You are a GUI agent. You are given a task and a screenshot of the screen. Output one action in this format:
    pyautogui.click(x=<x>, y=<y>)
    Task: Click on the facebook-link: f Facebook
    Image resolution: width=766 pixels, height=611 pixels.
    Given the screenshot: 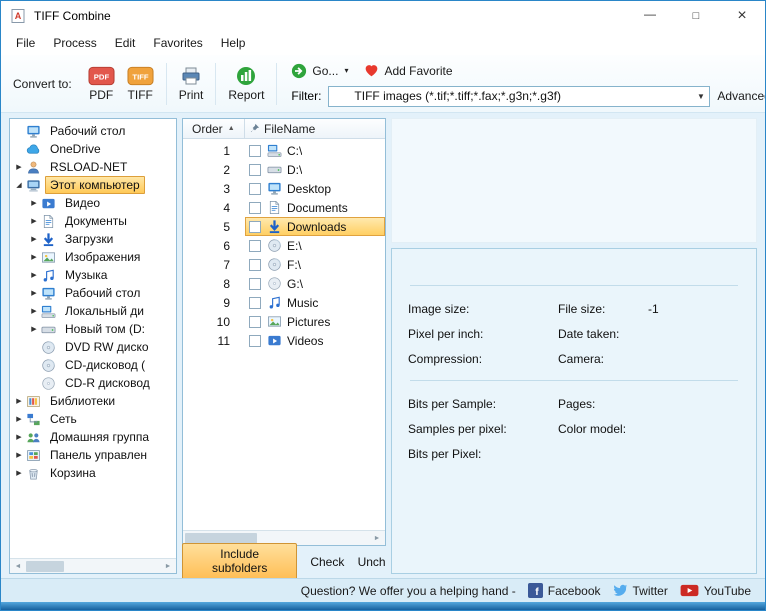 What is the action you would take?
    pyautogui.click(x=564, y=590)
    